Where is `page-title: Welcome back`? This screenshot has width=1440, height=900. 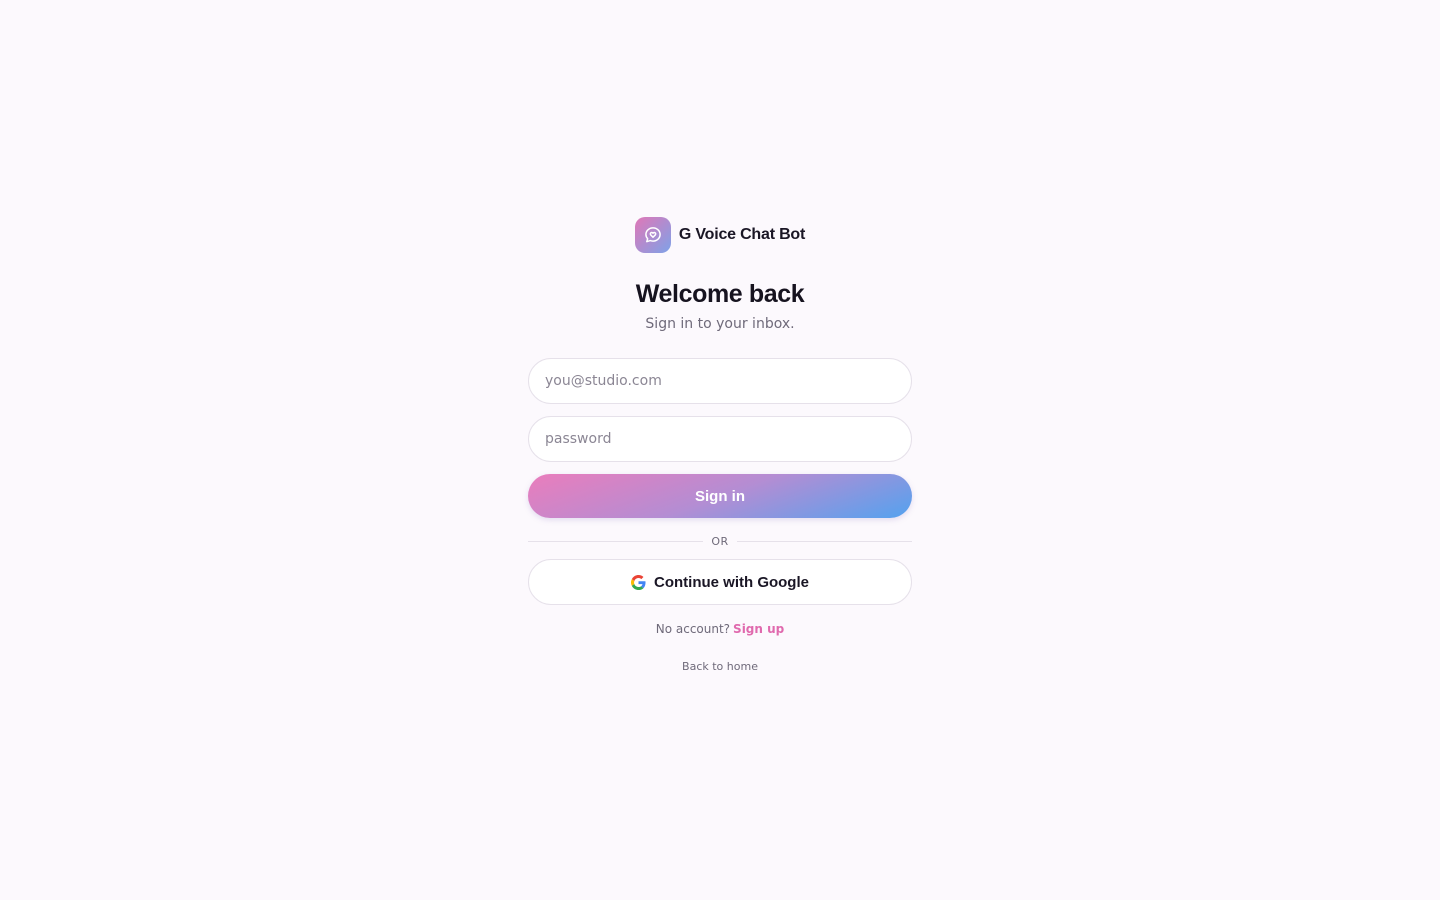
page-title: Welcome back is located at coordinates (720, 294).